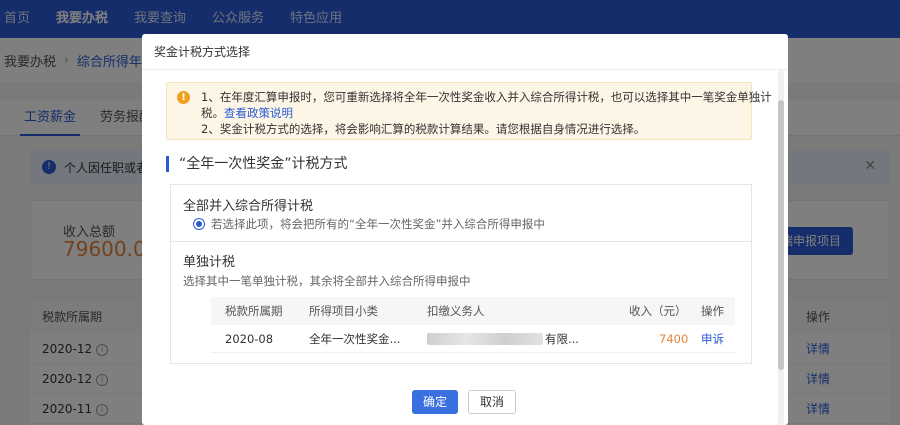 The height and width of the screenshot is (425, 900). I want to click on redacted-withholder-name, so click(485, 339).